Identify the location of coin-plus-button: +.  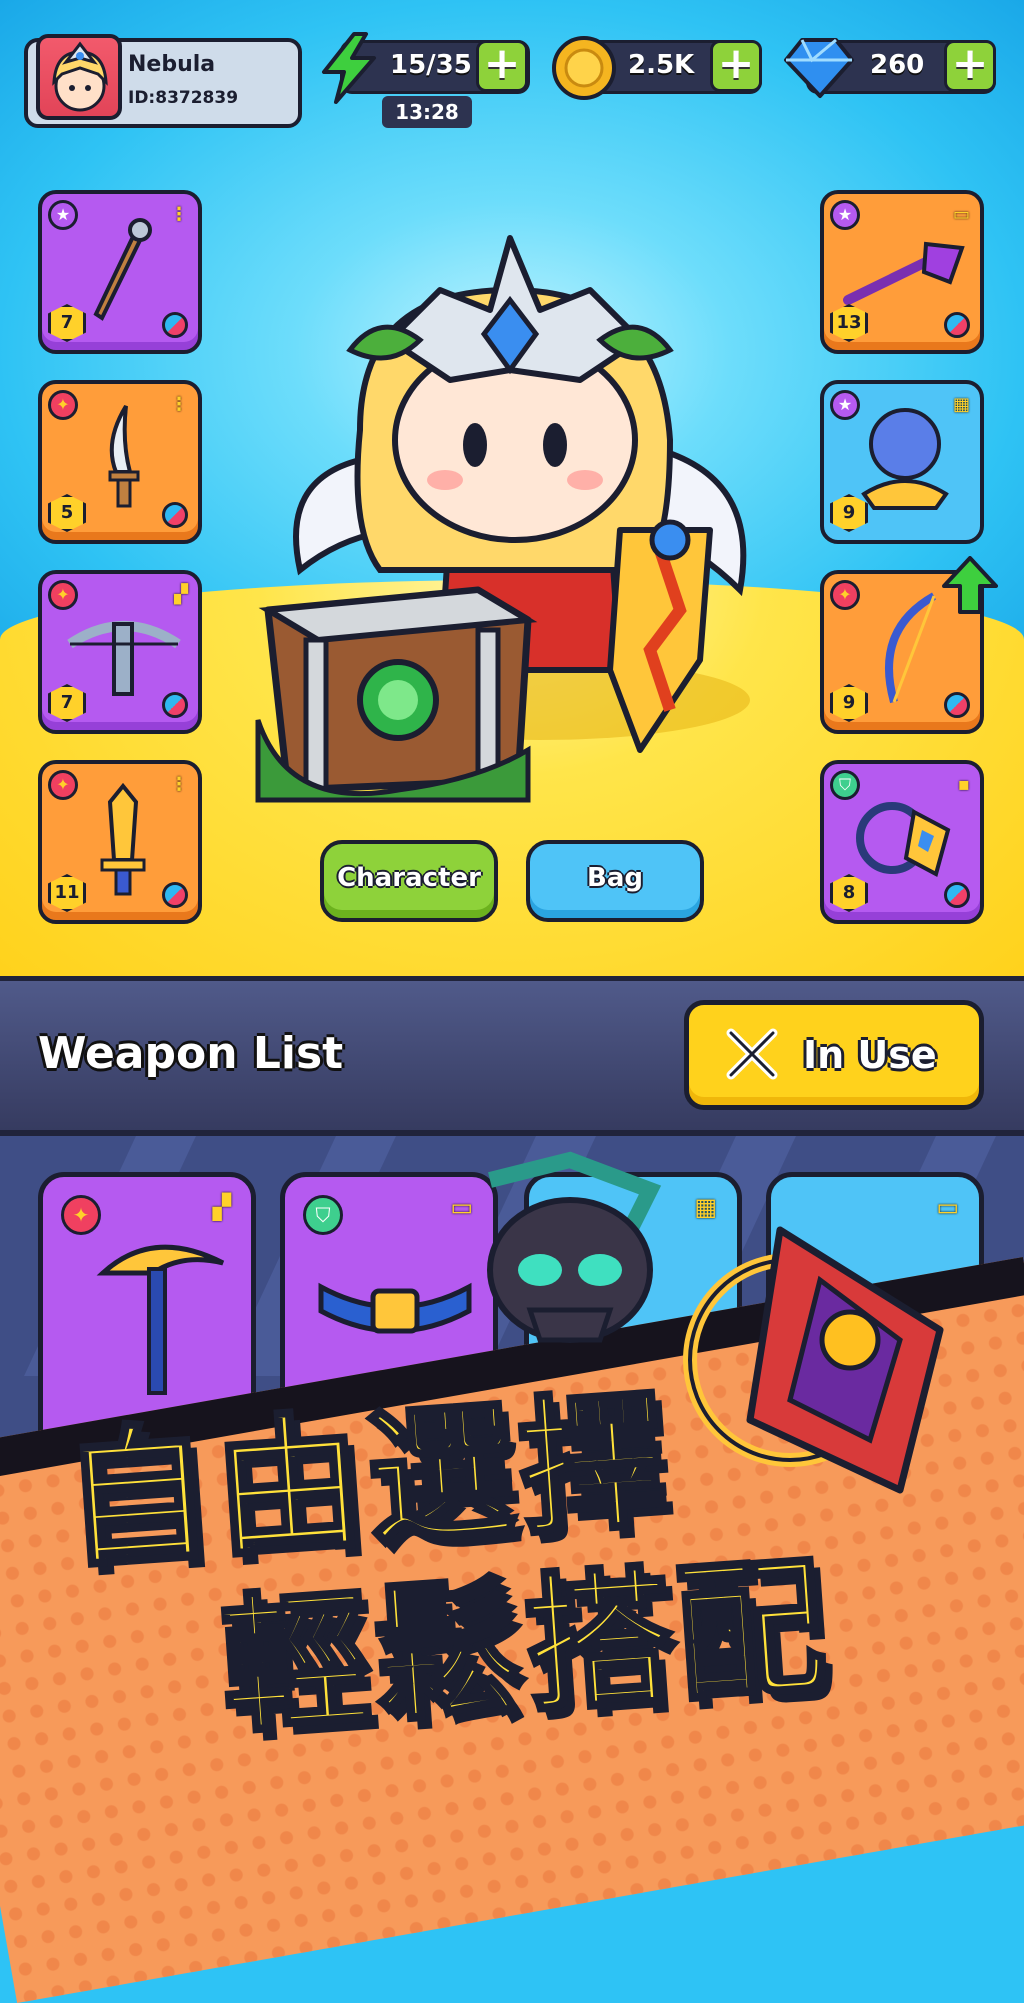
(736, 66).